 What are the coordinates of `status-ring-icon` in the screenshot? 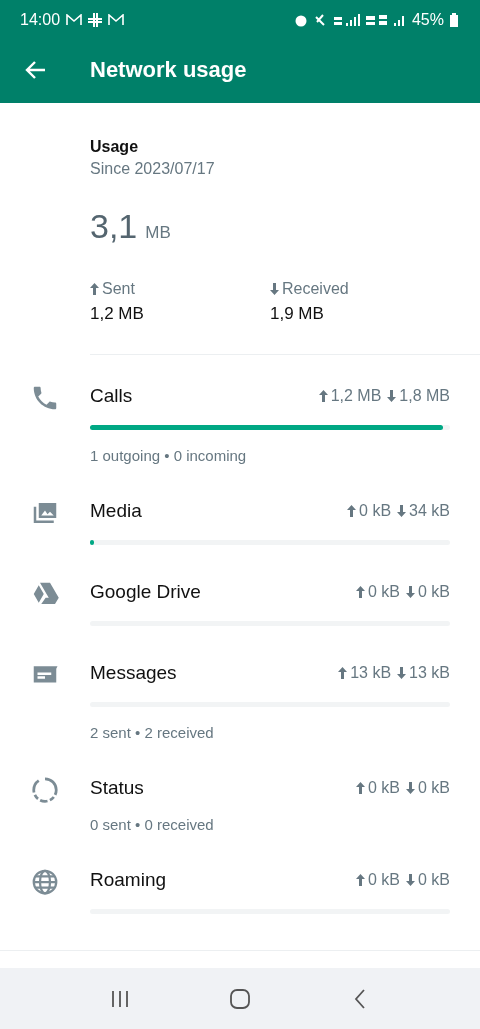 It's located at (45, 790).